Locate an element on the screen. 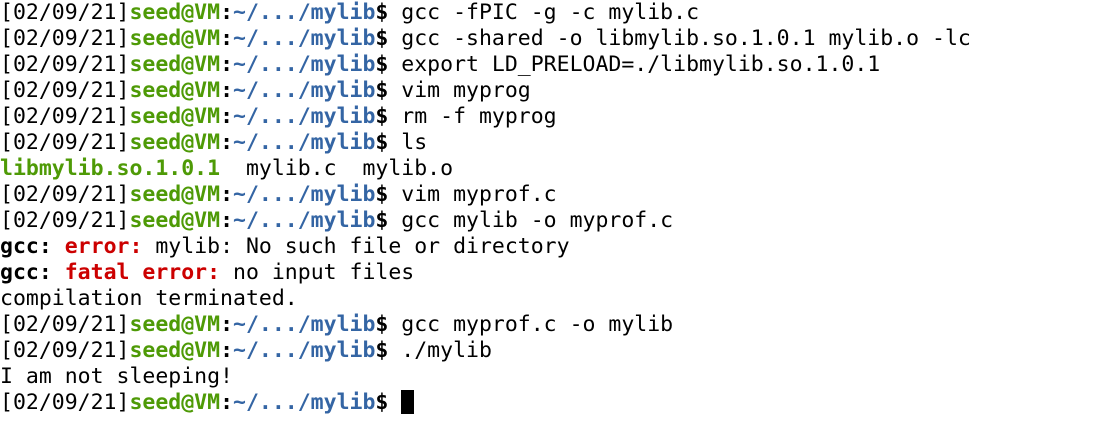  output-text: I am not sleeping! is located at coordinates (116, 376).